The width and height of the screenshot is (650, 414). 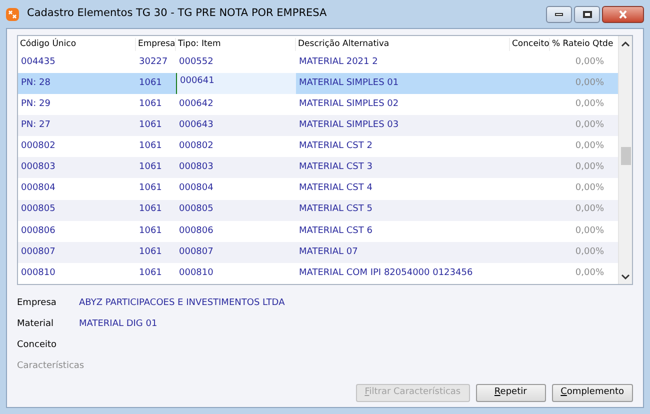 I want to click on description-cell-text: MATERIAL 2021 2, so click(x=338, y=62).